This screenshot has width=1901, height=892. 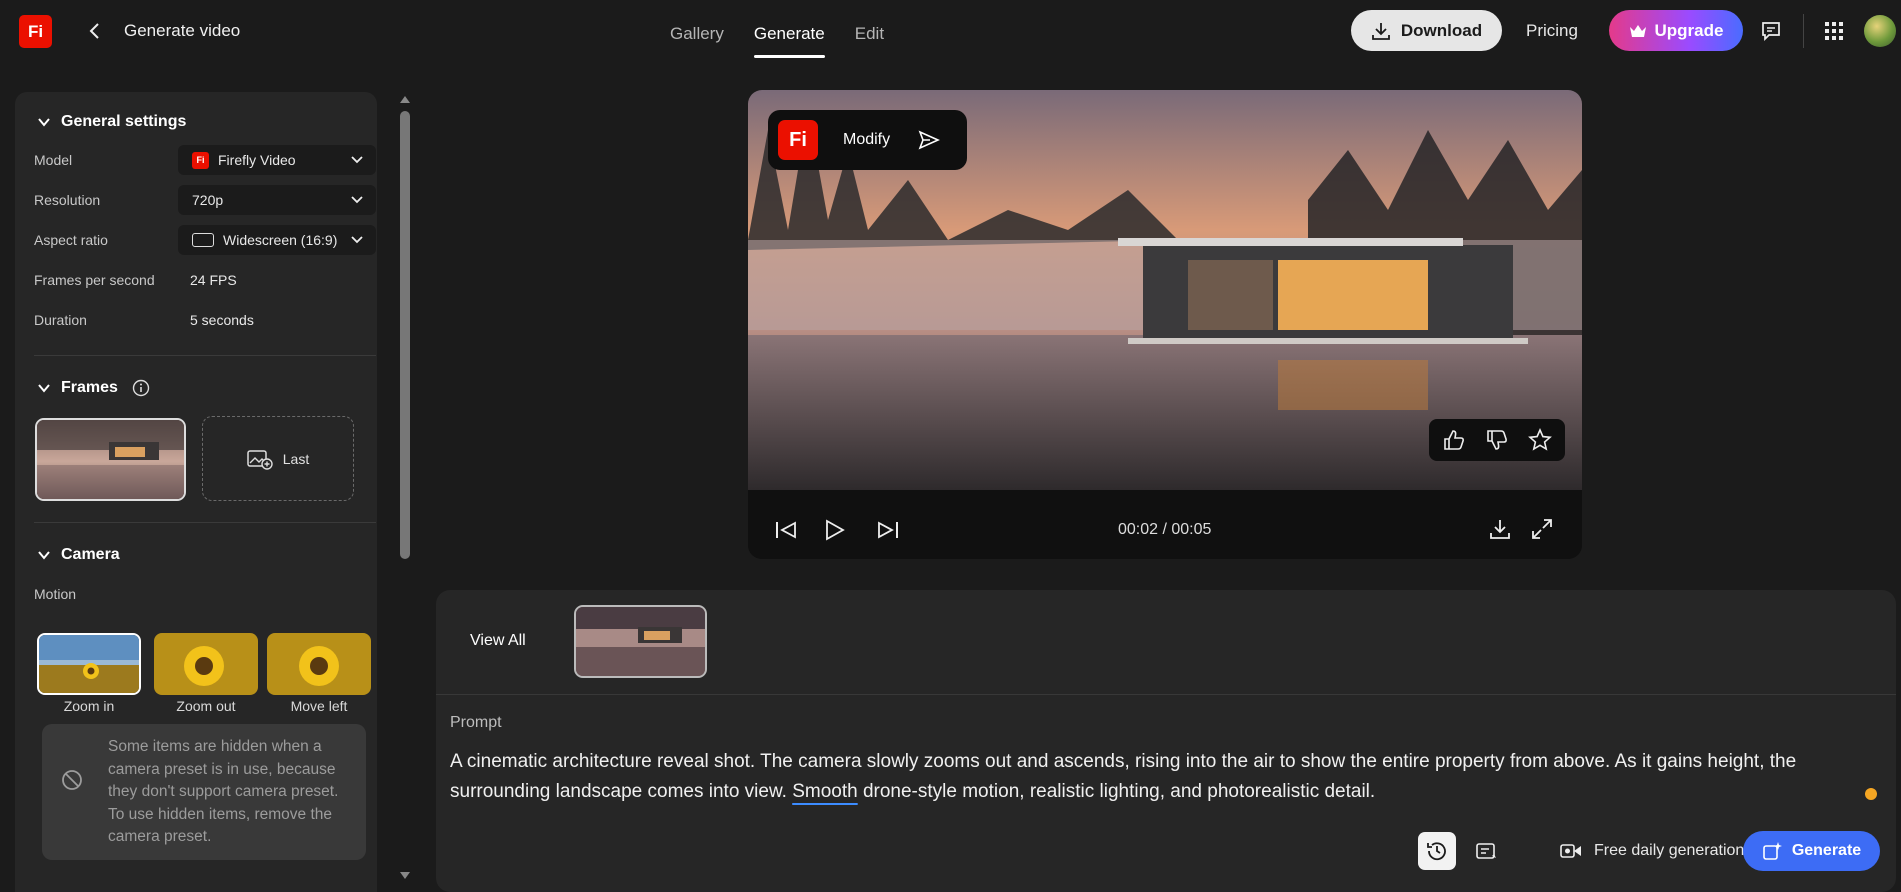 I want to click on back-button, so click(x=95, y=31).